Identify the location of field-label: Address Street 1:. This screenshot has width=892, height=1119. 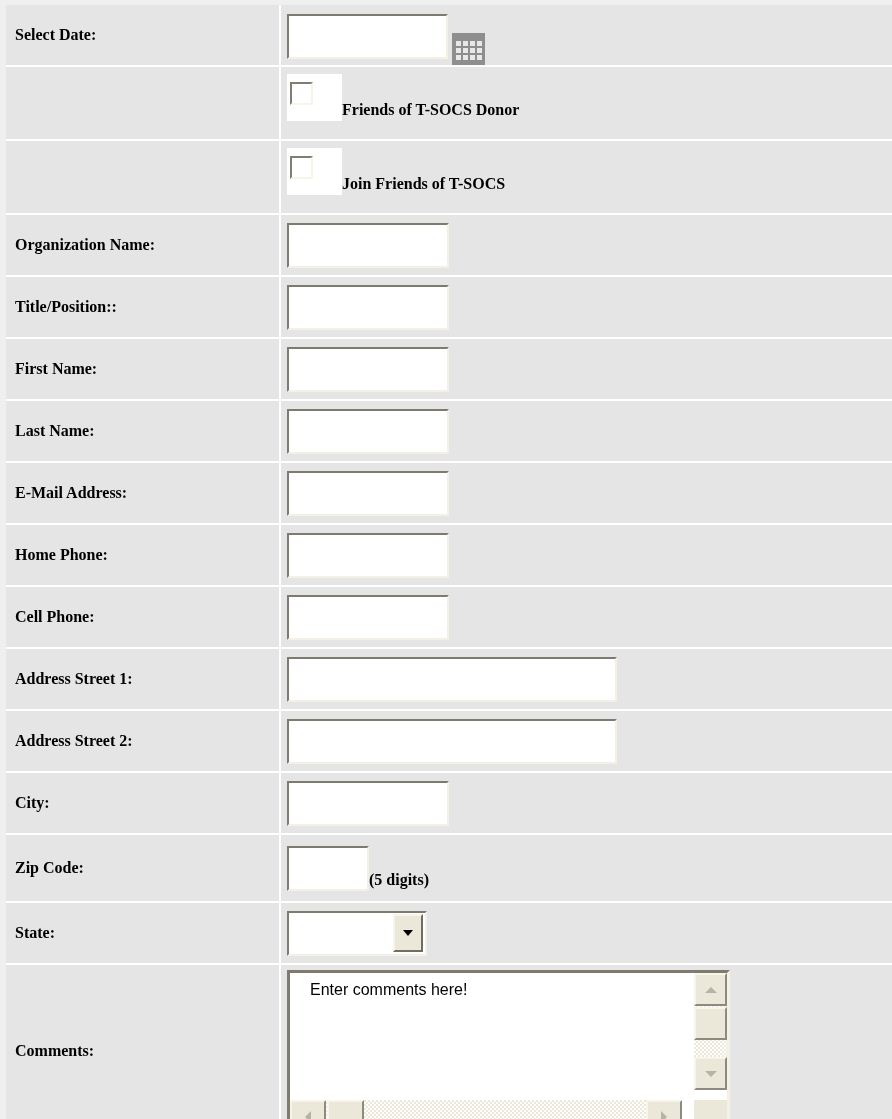
(73, 679).